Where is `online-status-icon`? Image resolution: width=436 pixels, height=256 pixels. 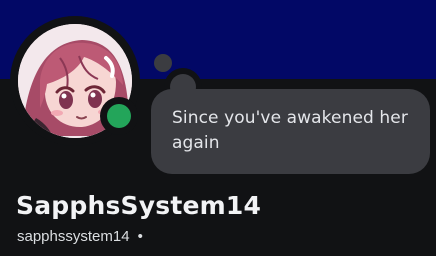
online-status-icon is located at coordinates (119, 116).